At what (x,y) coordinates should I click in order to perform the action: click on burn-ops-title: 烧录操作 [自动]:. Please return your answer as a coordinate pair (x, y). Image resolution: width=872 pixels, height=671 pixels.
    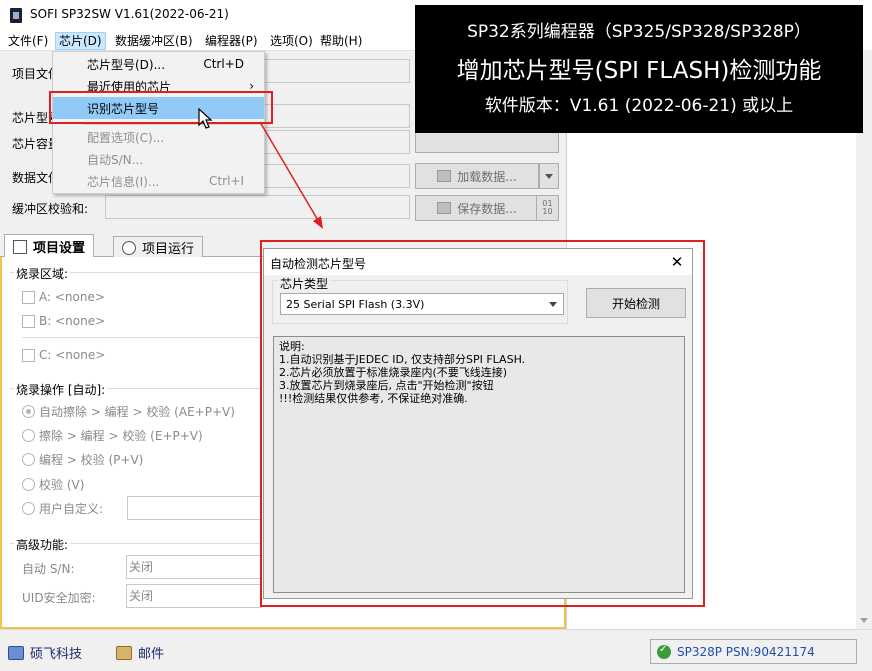
    Looking at the image, I should click on (61, 389).